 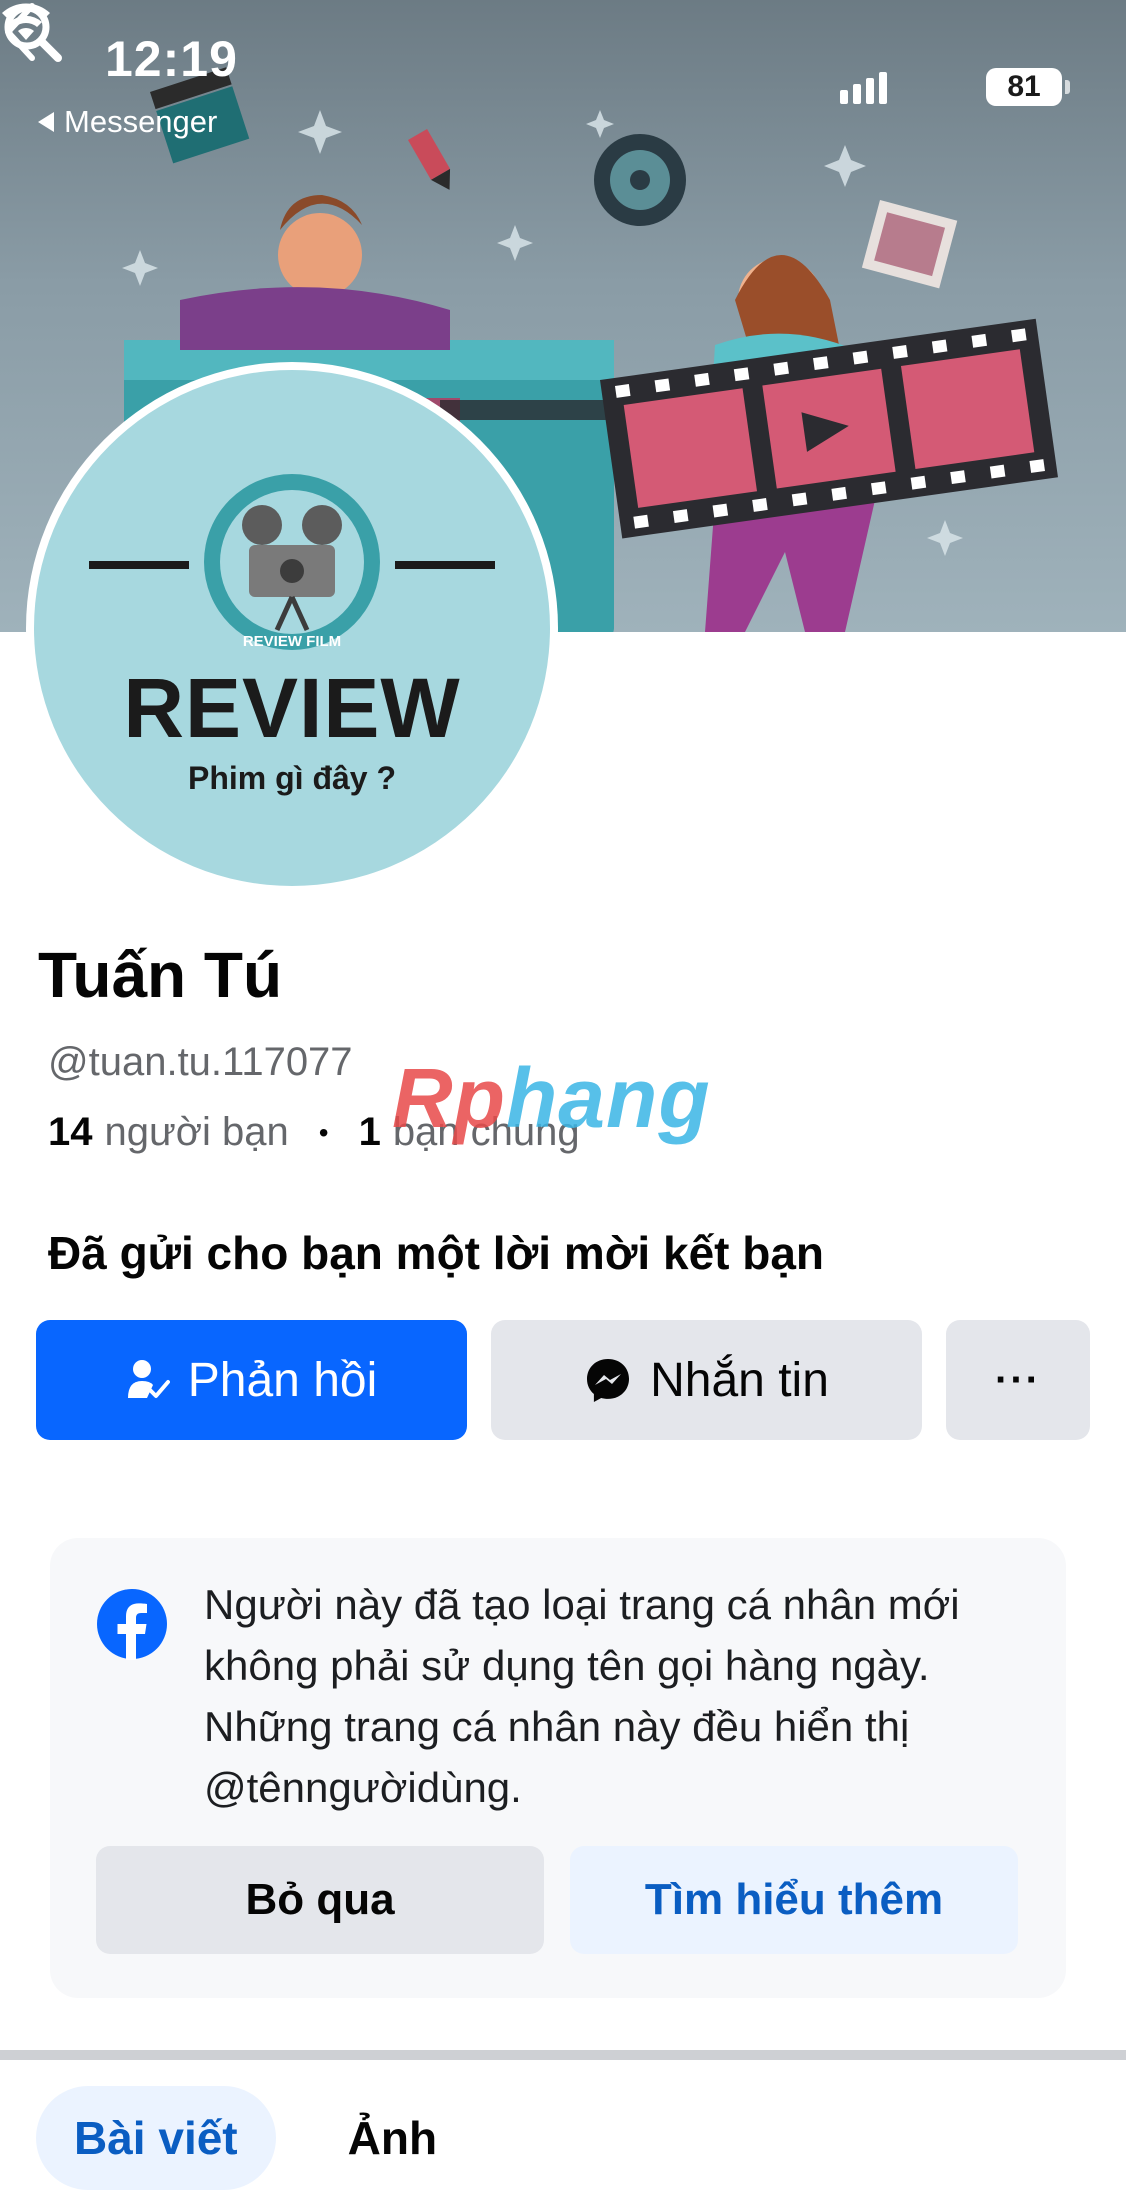 I want to click on facebook-logo-icon, so click(x=132, y=1624).